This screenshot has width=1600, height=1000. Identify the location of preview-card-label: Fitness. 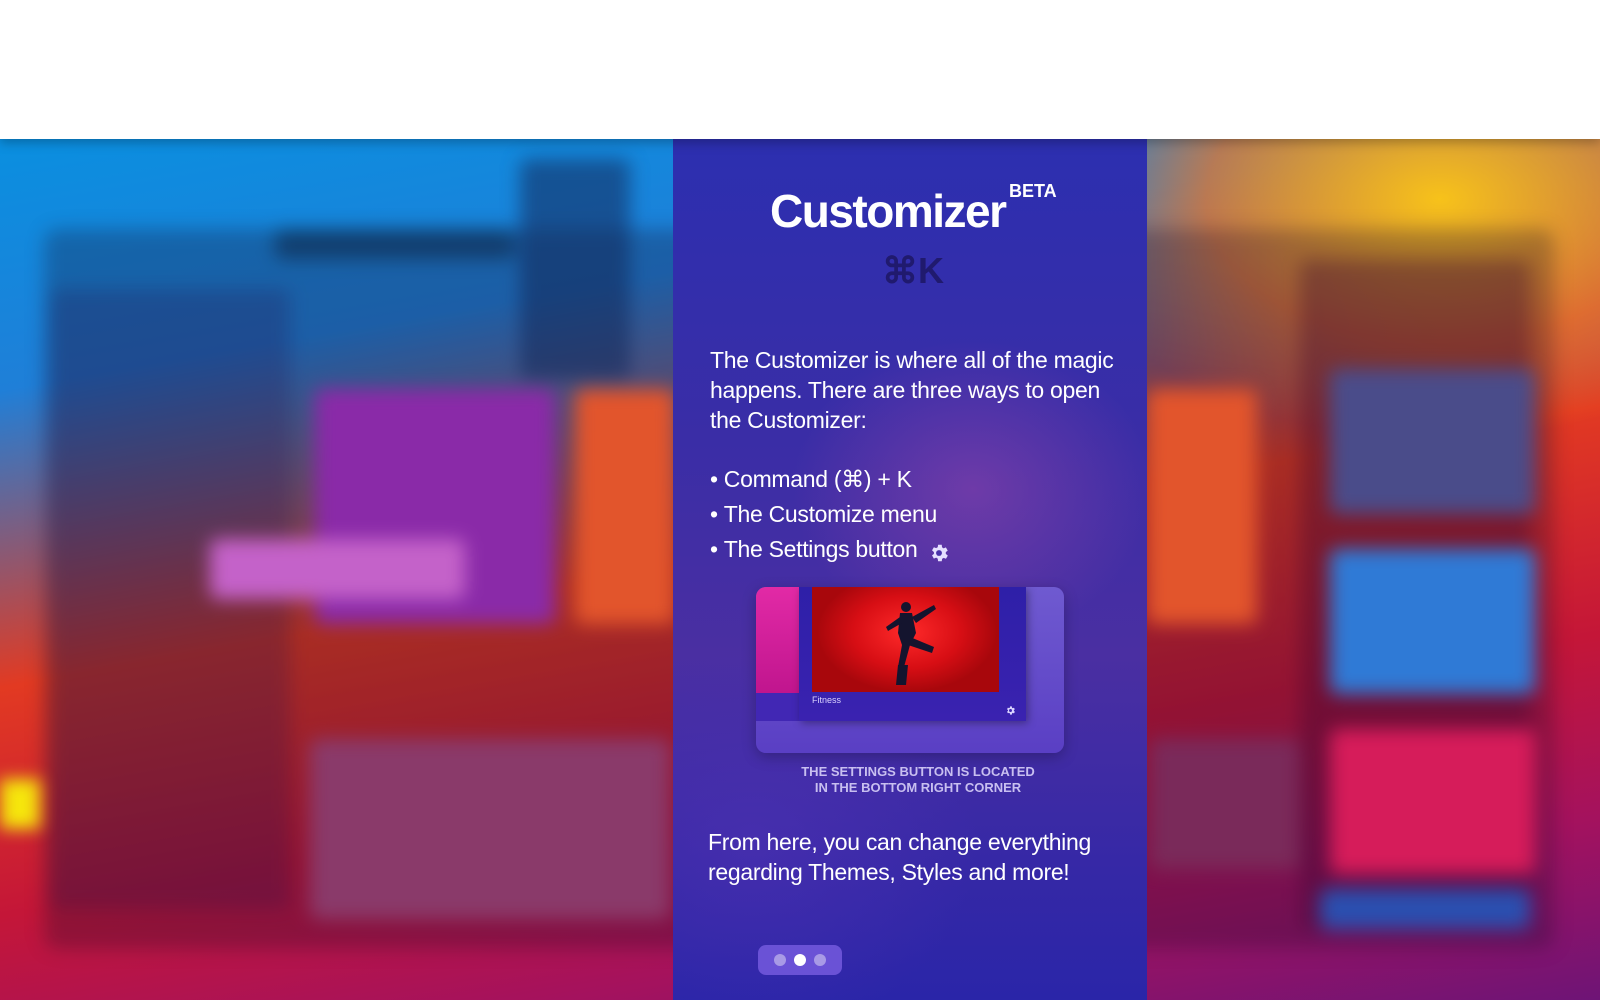
(827, 700).